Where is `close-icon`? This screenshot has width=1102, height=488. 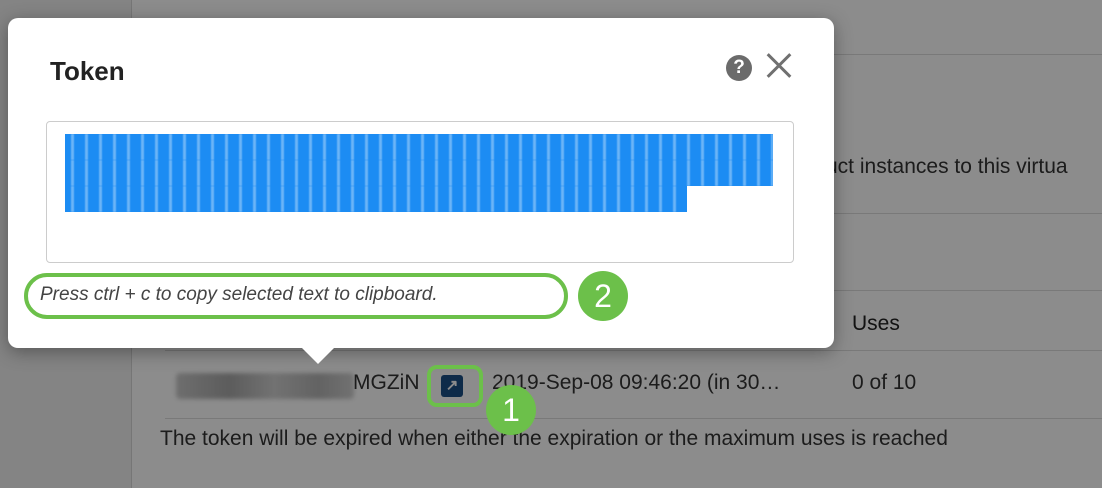
close-icon is located at coordinates (778, 66).